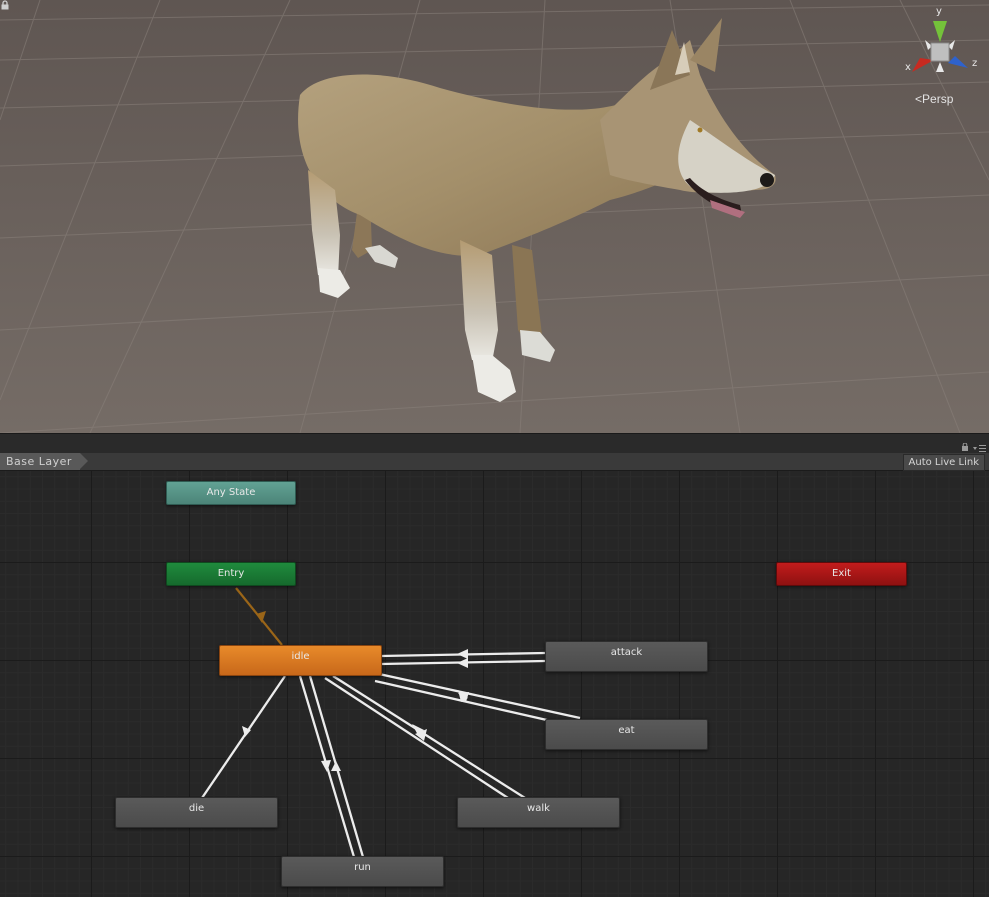 Image resolution: width=989 pixels, height=897 pixels. What do you see at coordinates (231, 493) in the screenshot?
I see `state-any-state: Any State` at bounding box center [231, 493].